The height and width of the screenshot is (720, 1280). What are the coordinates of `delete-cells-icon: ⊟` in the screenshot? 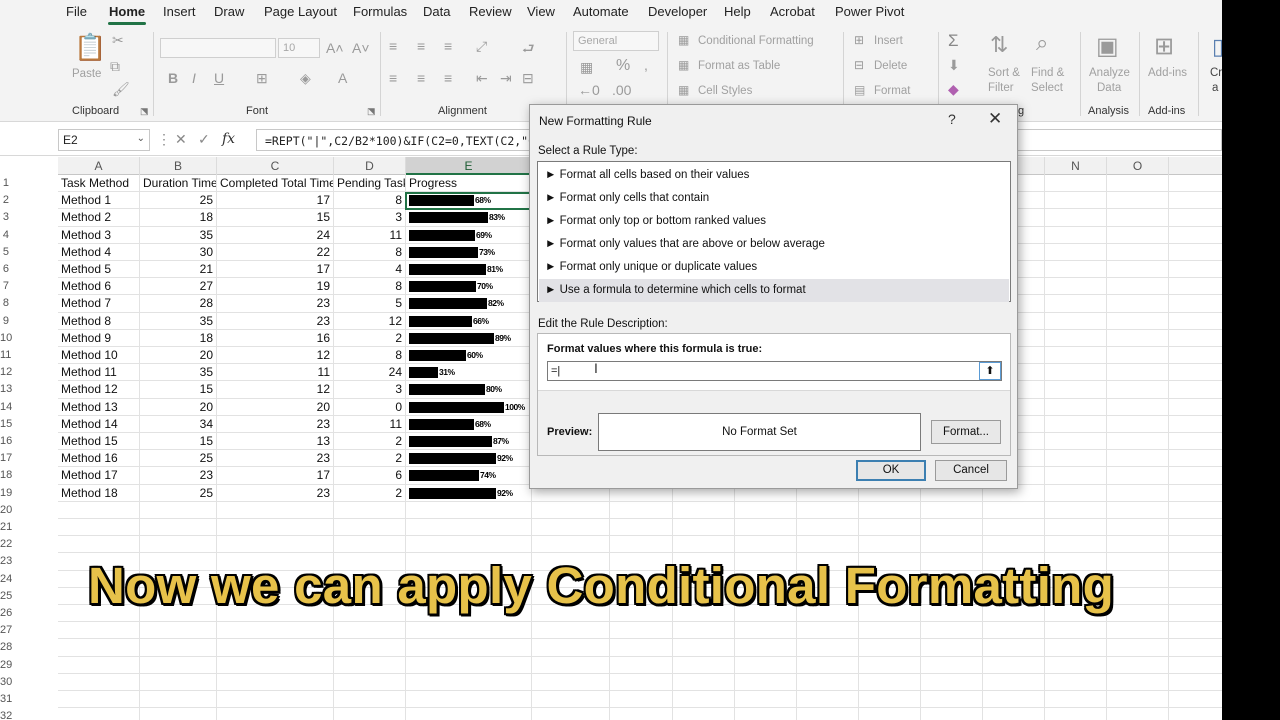 It's located at (859, 65).